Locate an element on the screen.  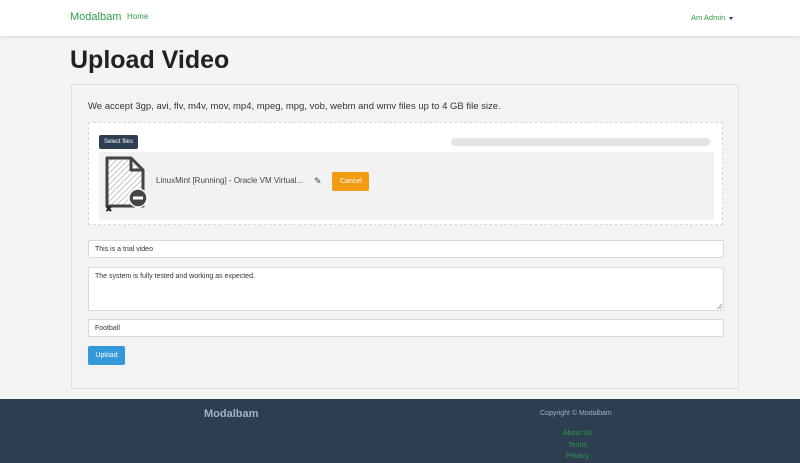
footer-link-about: About Us is located at coordinates (577, 433).